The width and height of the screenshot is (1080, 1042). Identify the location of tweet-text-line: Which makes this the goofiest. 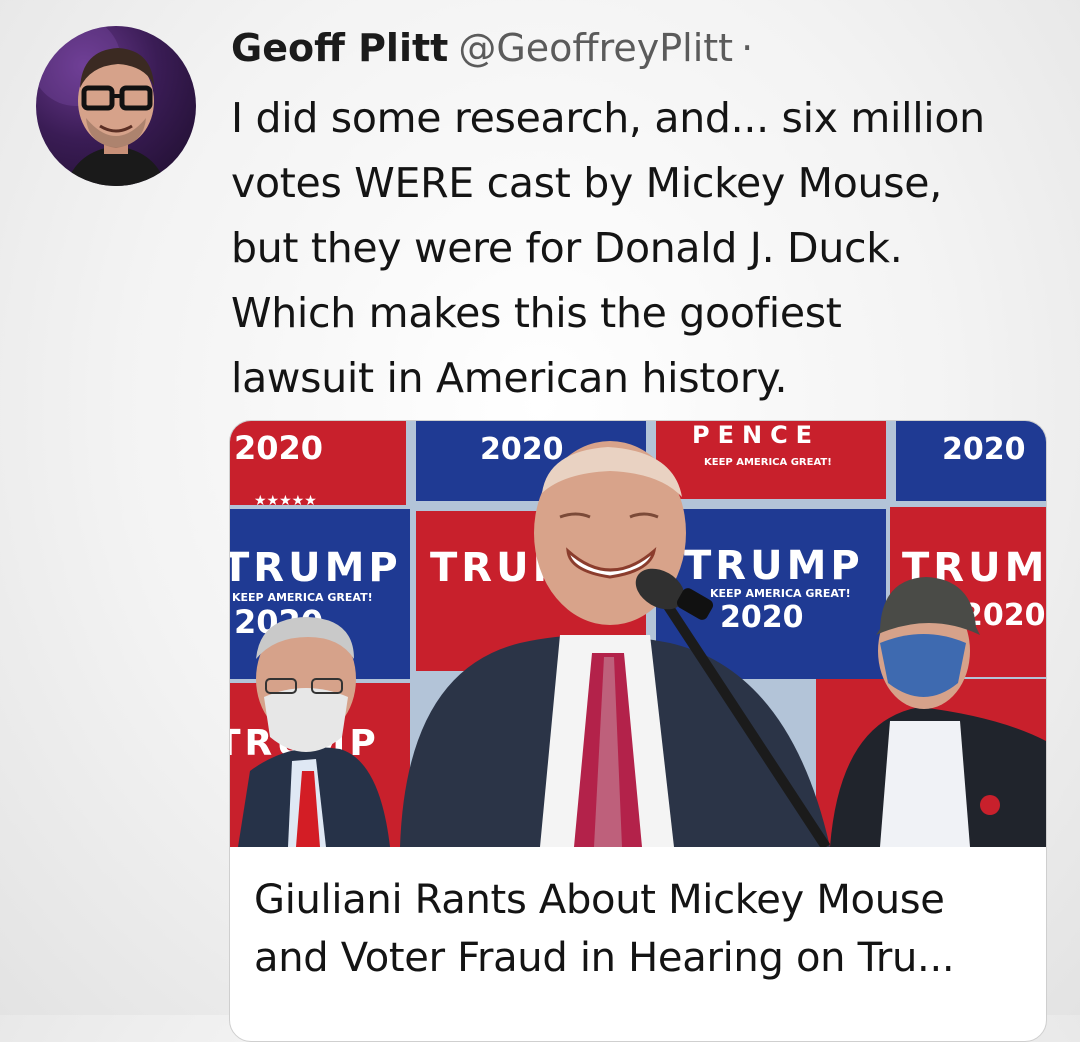
(536, 313).